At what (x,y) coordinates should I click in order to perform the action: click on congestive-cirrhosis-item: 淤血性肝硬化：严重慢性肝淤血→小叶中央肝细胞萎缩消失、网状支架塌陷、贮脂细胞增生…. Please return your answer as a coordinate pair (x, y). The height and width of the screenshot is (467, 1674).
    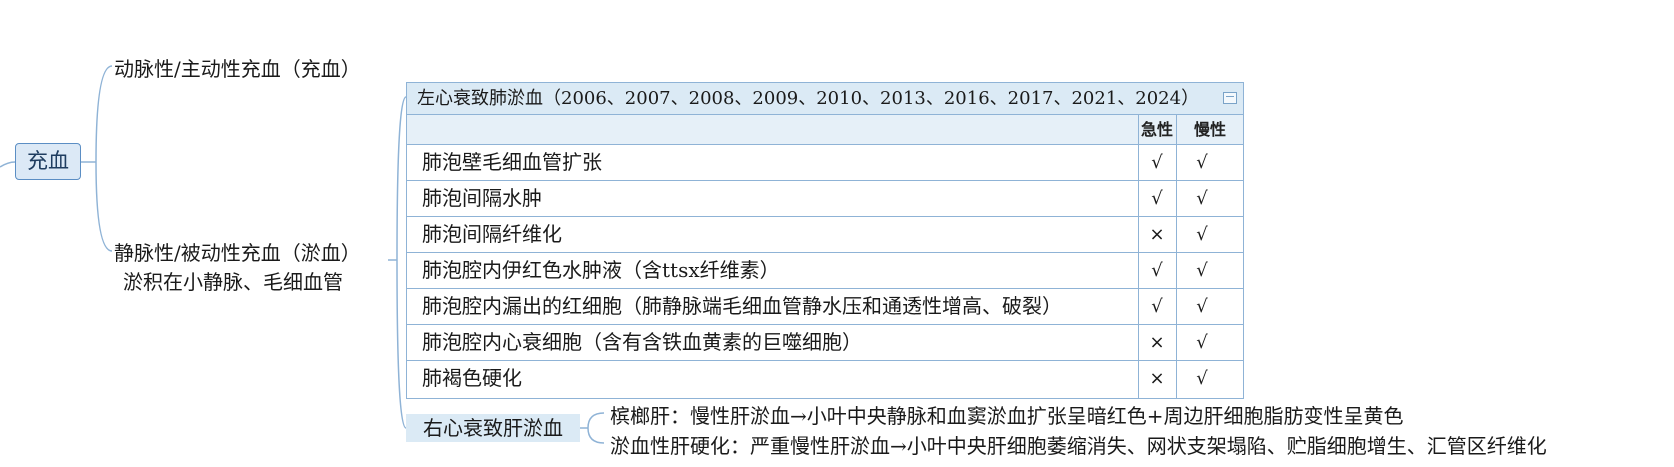
    Looking at the image, I should click on (1078, 444).